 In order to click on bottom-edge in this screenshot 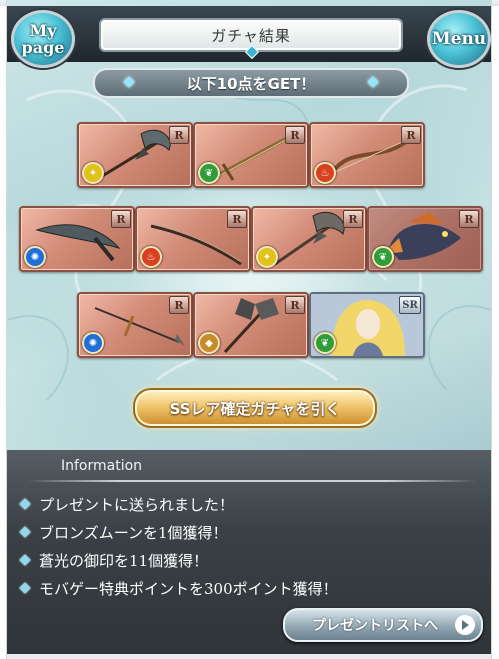, I will do `click(249, 656)`.